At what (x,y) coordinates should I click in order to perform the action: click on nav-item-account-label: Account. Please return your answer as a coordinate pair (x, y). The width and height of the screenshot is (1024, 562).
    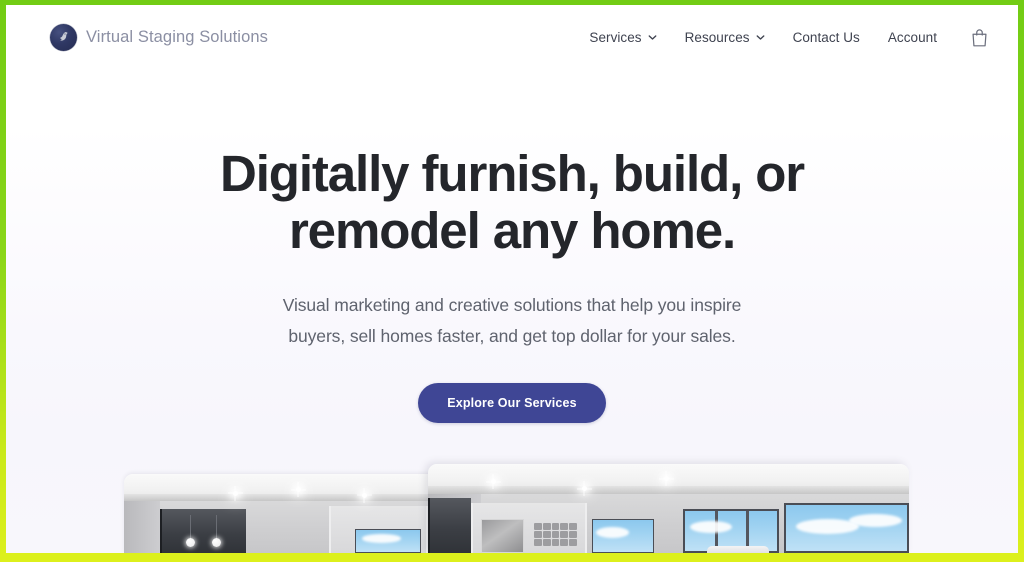
    Looking at the image, I should click on (912, 37).